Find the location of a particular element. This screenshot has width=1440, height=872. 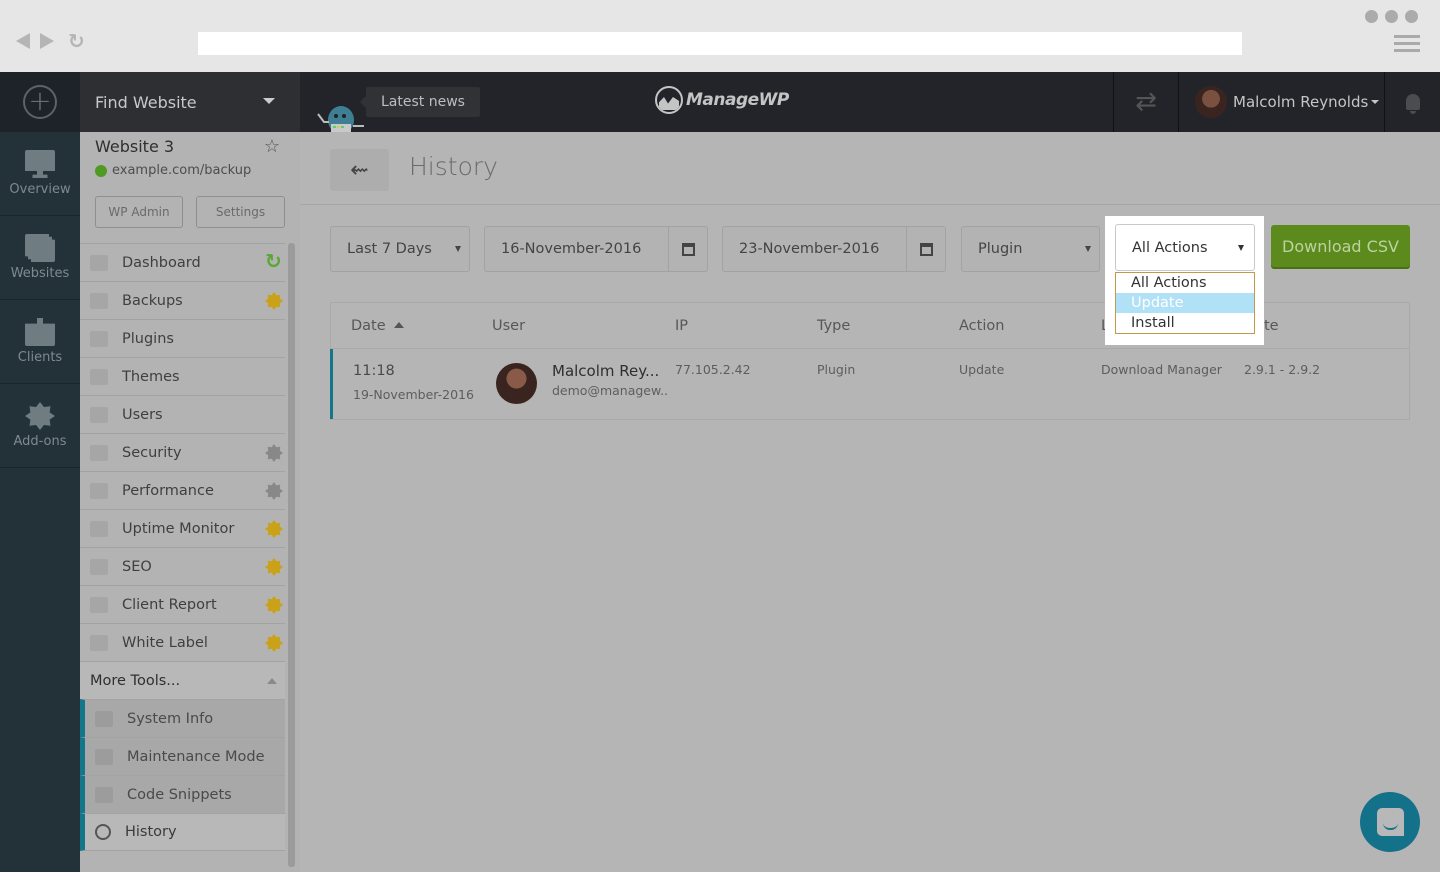

menu-item-history: History is located at coordinates (182, 832).